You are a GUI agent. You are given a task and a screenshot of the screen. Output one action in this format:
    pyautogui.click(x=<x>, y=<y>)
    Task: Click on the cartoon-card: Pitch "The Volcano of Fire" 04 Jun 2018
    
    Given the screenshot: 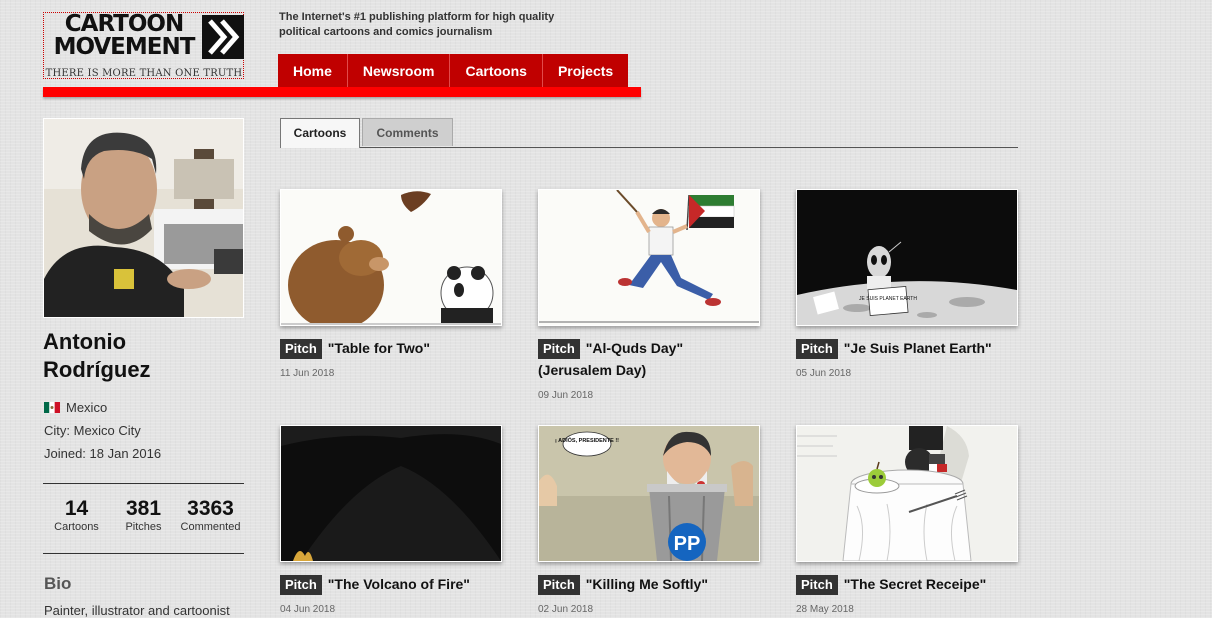 What is the action you would take?
    pyautogui.click(x=391, y=520)
    